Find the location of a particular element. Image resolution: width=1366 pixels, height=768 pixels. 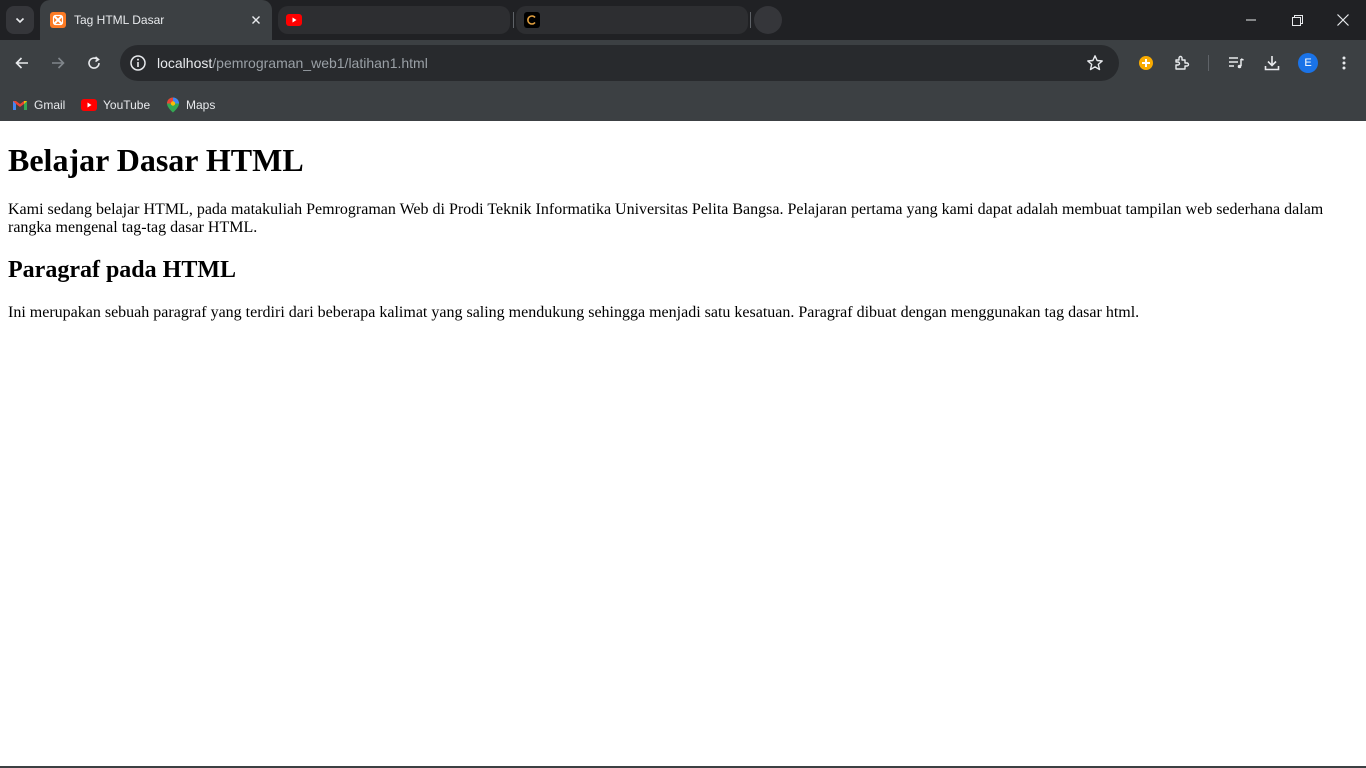

media-control-button is located at coordinates (1236, 63).